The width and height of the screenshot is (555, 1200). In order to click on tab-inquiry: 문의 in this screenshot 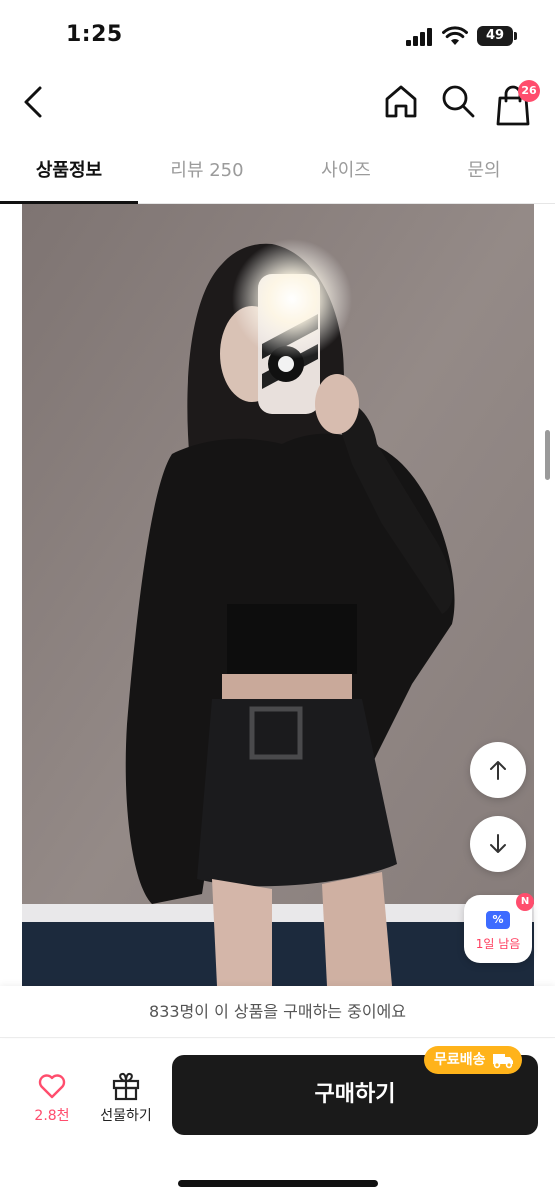, I will do `click(484, 172)`.